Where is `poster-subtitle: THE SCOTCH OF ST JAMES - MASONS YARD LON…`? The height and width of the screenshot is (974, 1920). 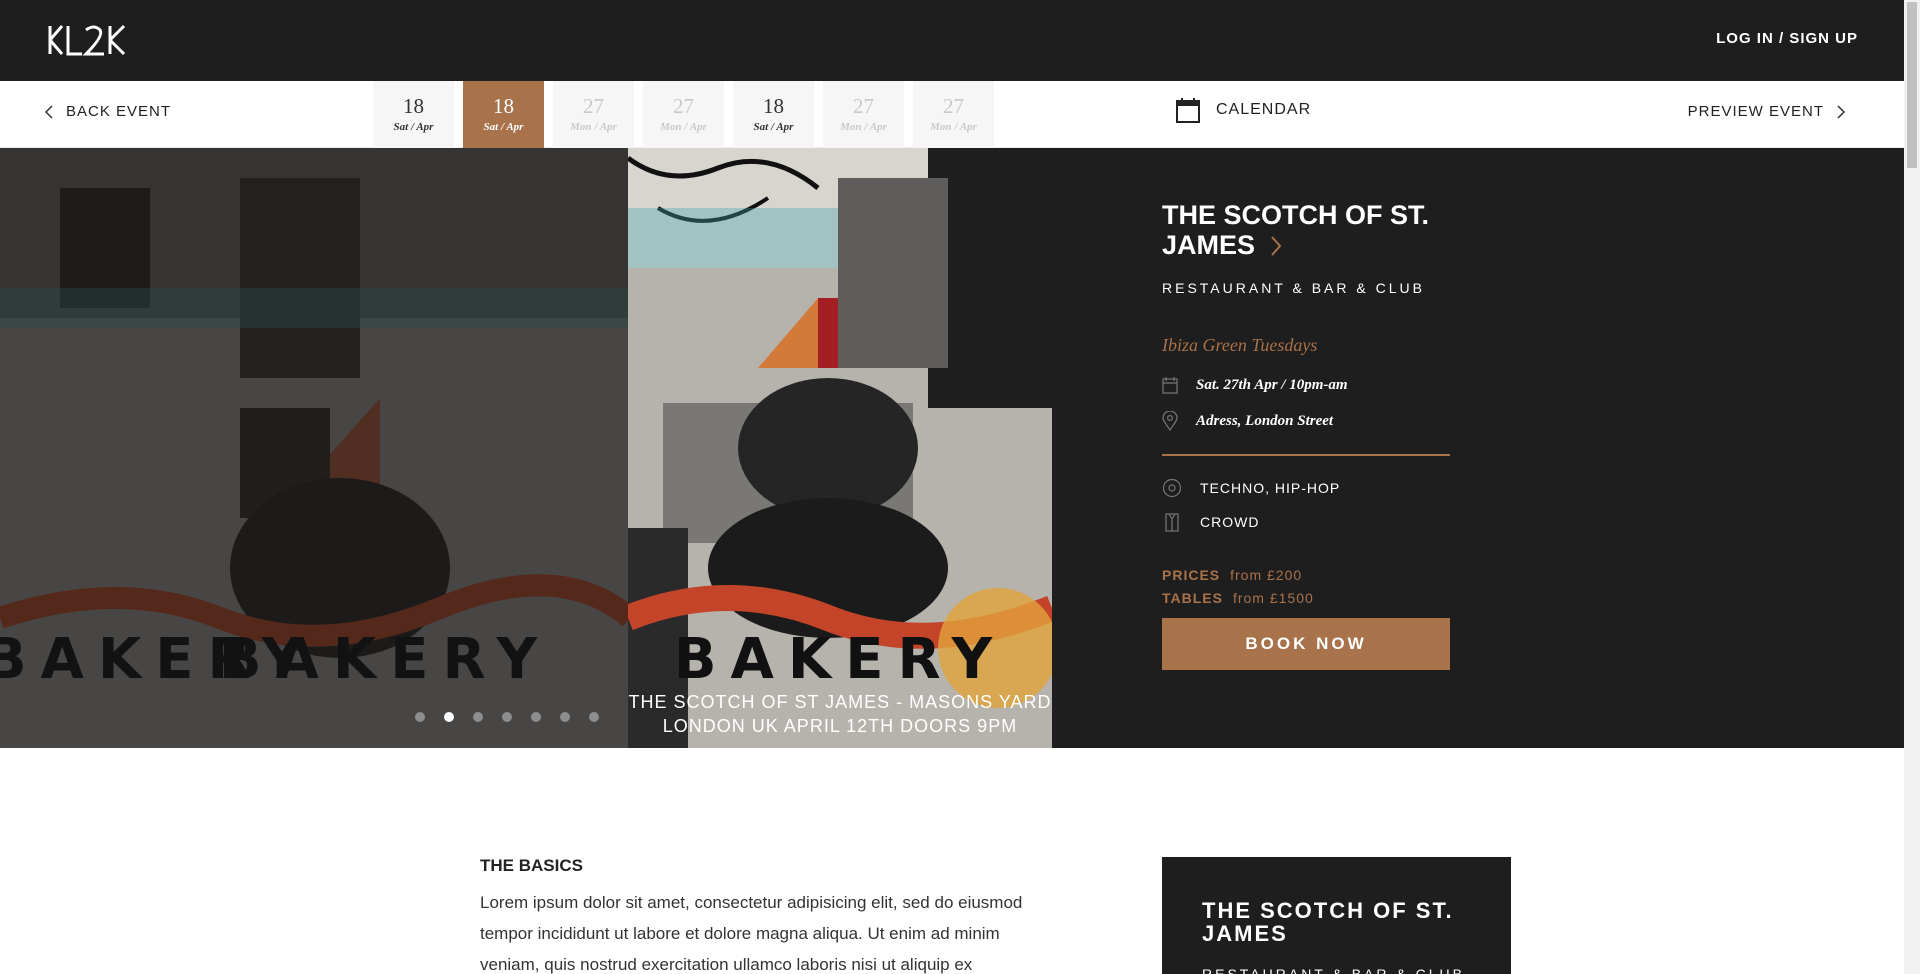 poster-subtitle: THE SCOTCH OF ST JAMES - MASONS YARD LON… is located at coordinates (840, 714).